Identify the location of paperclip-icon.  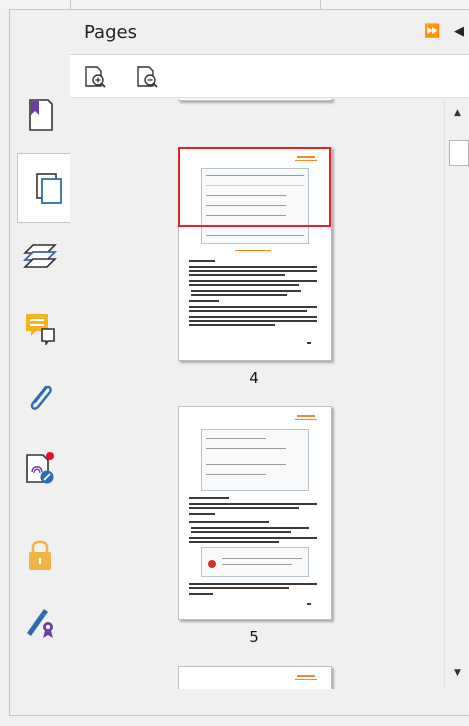
(41, 397).